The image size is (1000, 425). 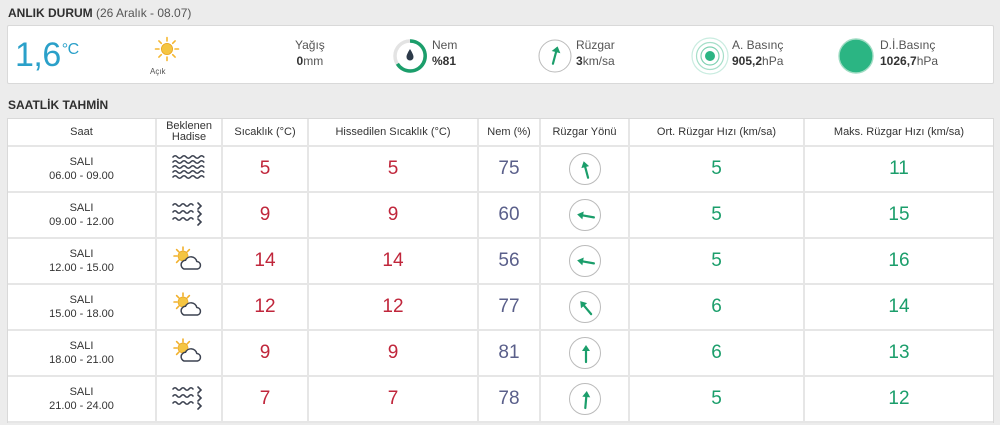 I want to click on temperature-cell: 7, so click(x=265, y=399).